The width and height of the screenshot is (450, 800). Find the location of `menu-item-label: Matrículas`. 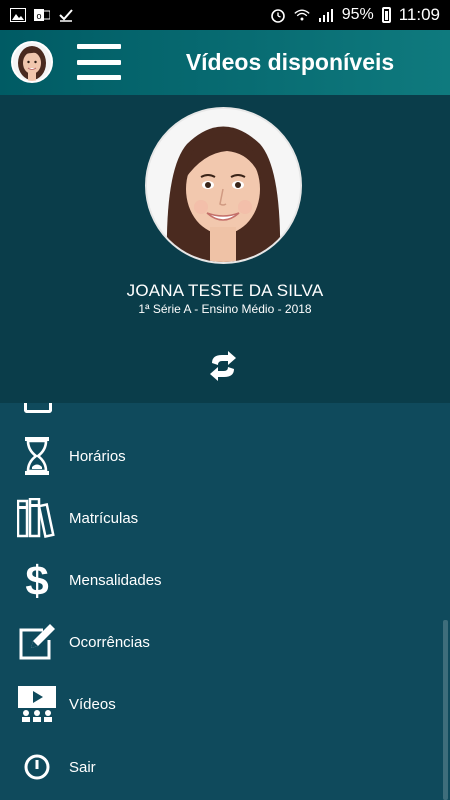

menu-item-label: Matrículas is located at coordinates (104, 518).